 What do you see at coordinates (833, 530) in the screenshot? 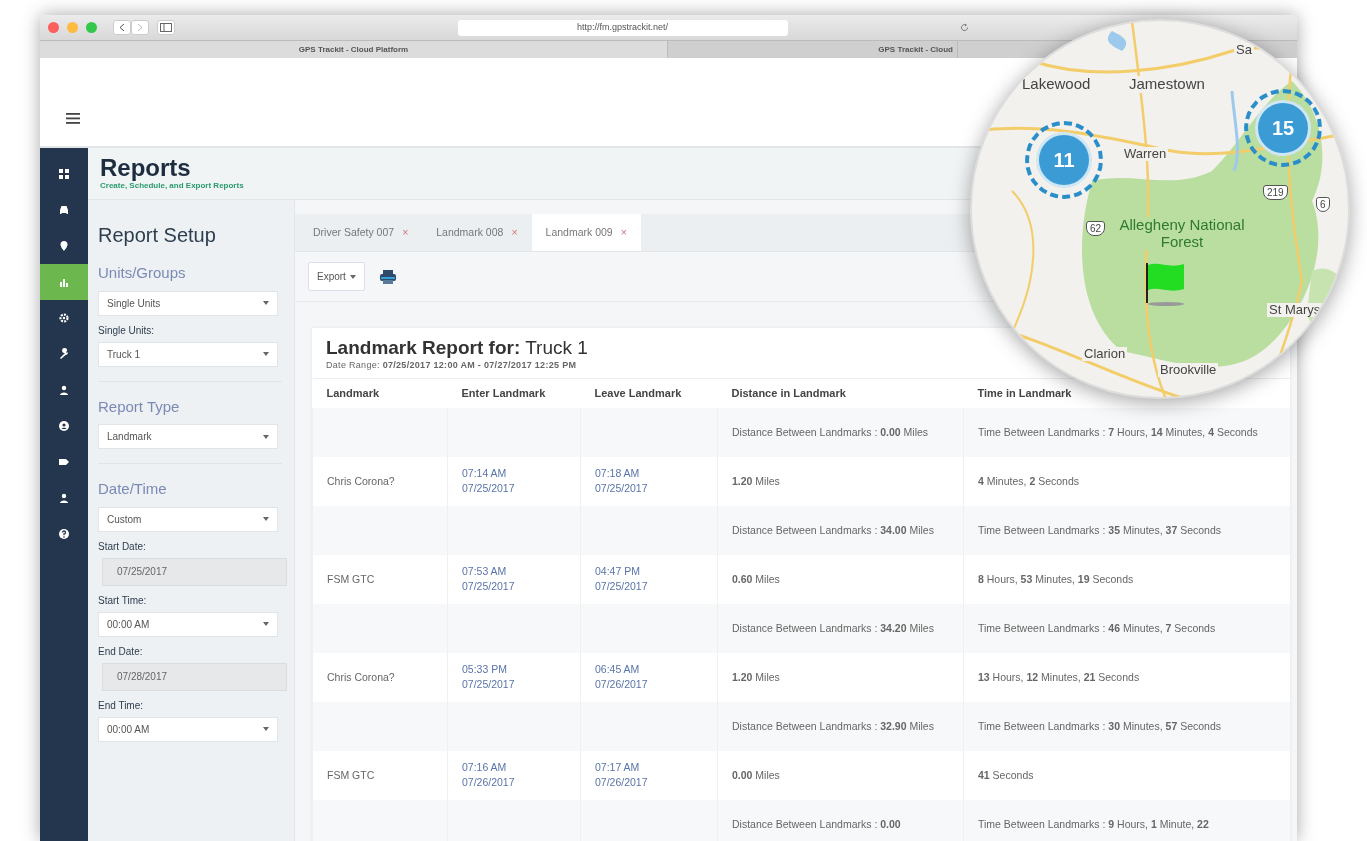
I see `distance-between-text: Distance Between Landmarks : 34.00 Miles` at bounding box center [833, 530].